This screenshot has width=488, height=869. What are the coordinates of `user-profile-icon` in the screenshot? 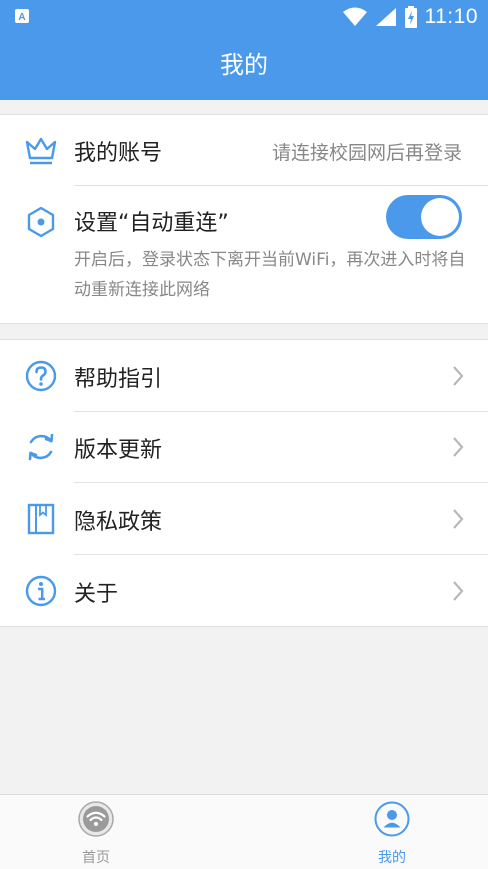 It's located at (392, 819).